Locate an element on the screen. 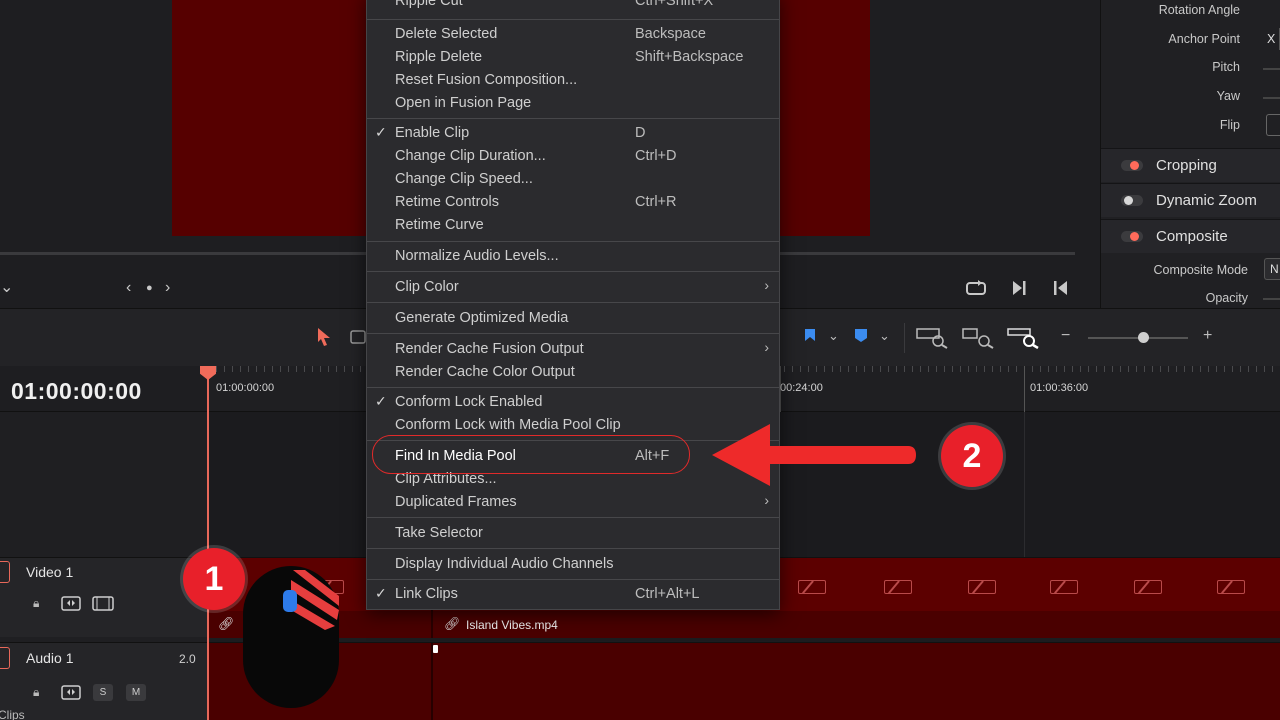  trim-tool-icon is located at coordinates (358, 337).